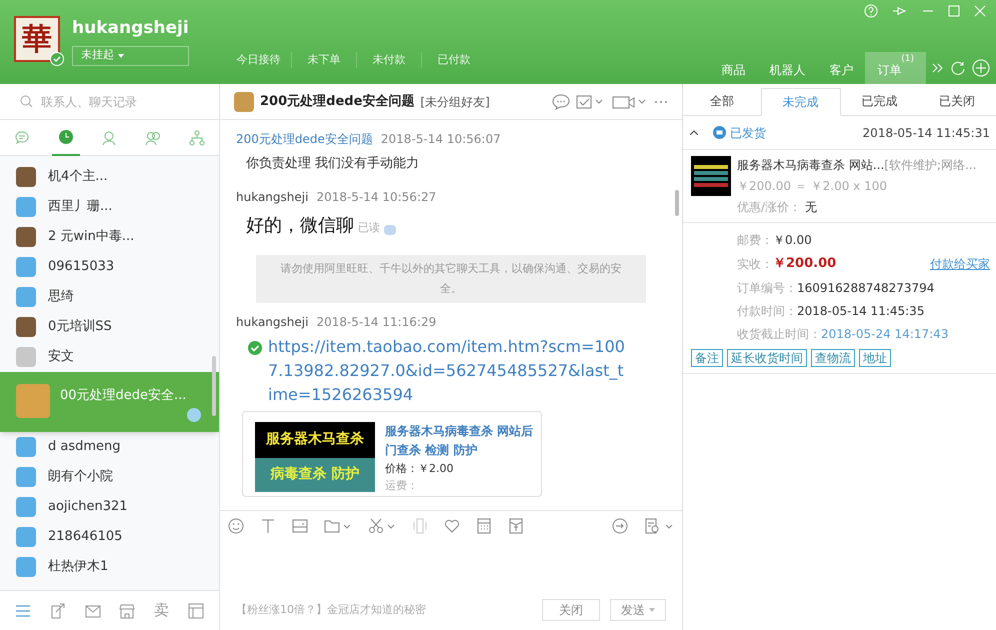  What do you see at coordinates (767, 357) in the screenshot?
I see `order-action-button: 延长收货时间` at bounding box center [767, 357].